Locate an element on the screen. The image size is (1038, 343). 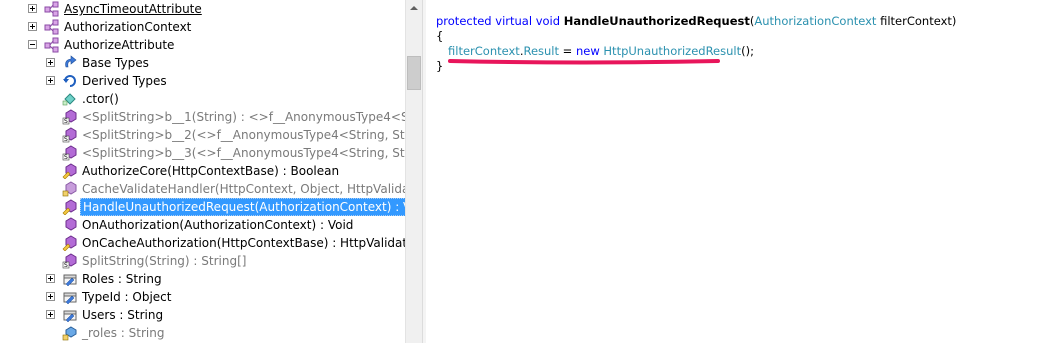
open-brace-line: { is located at coordinates (439, 36).